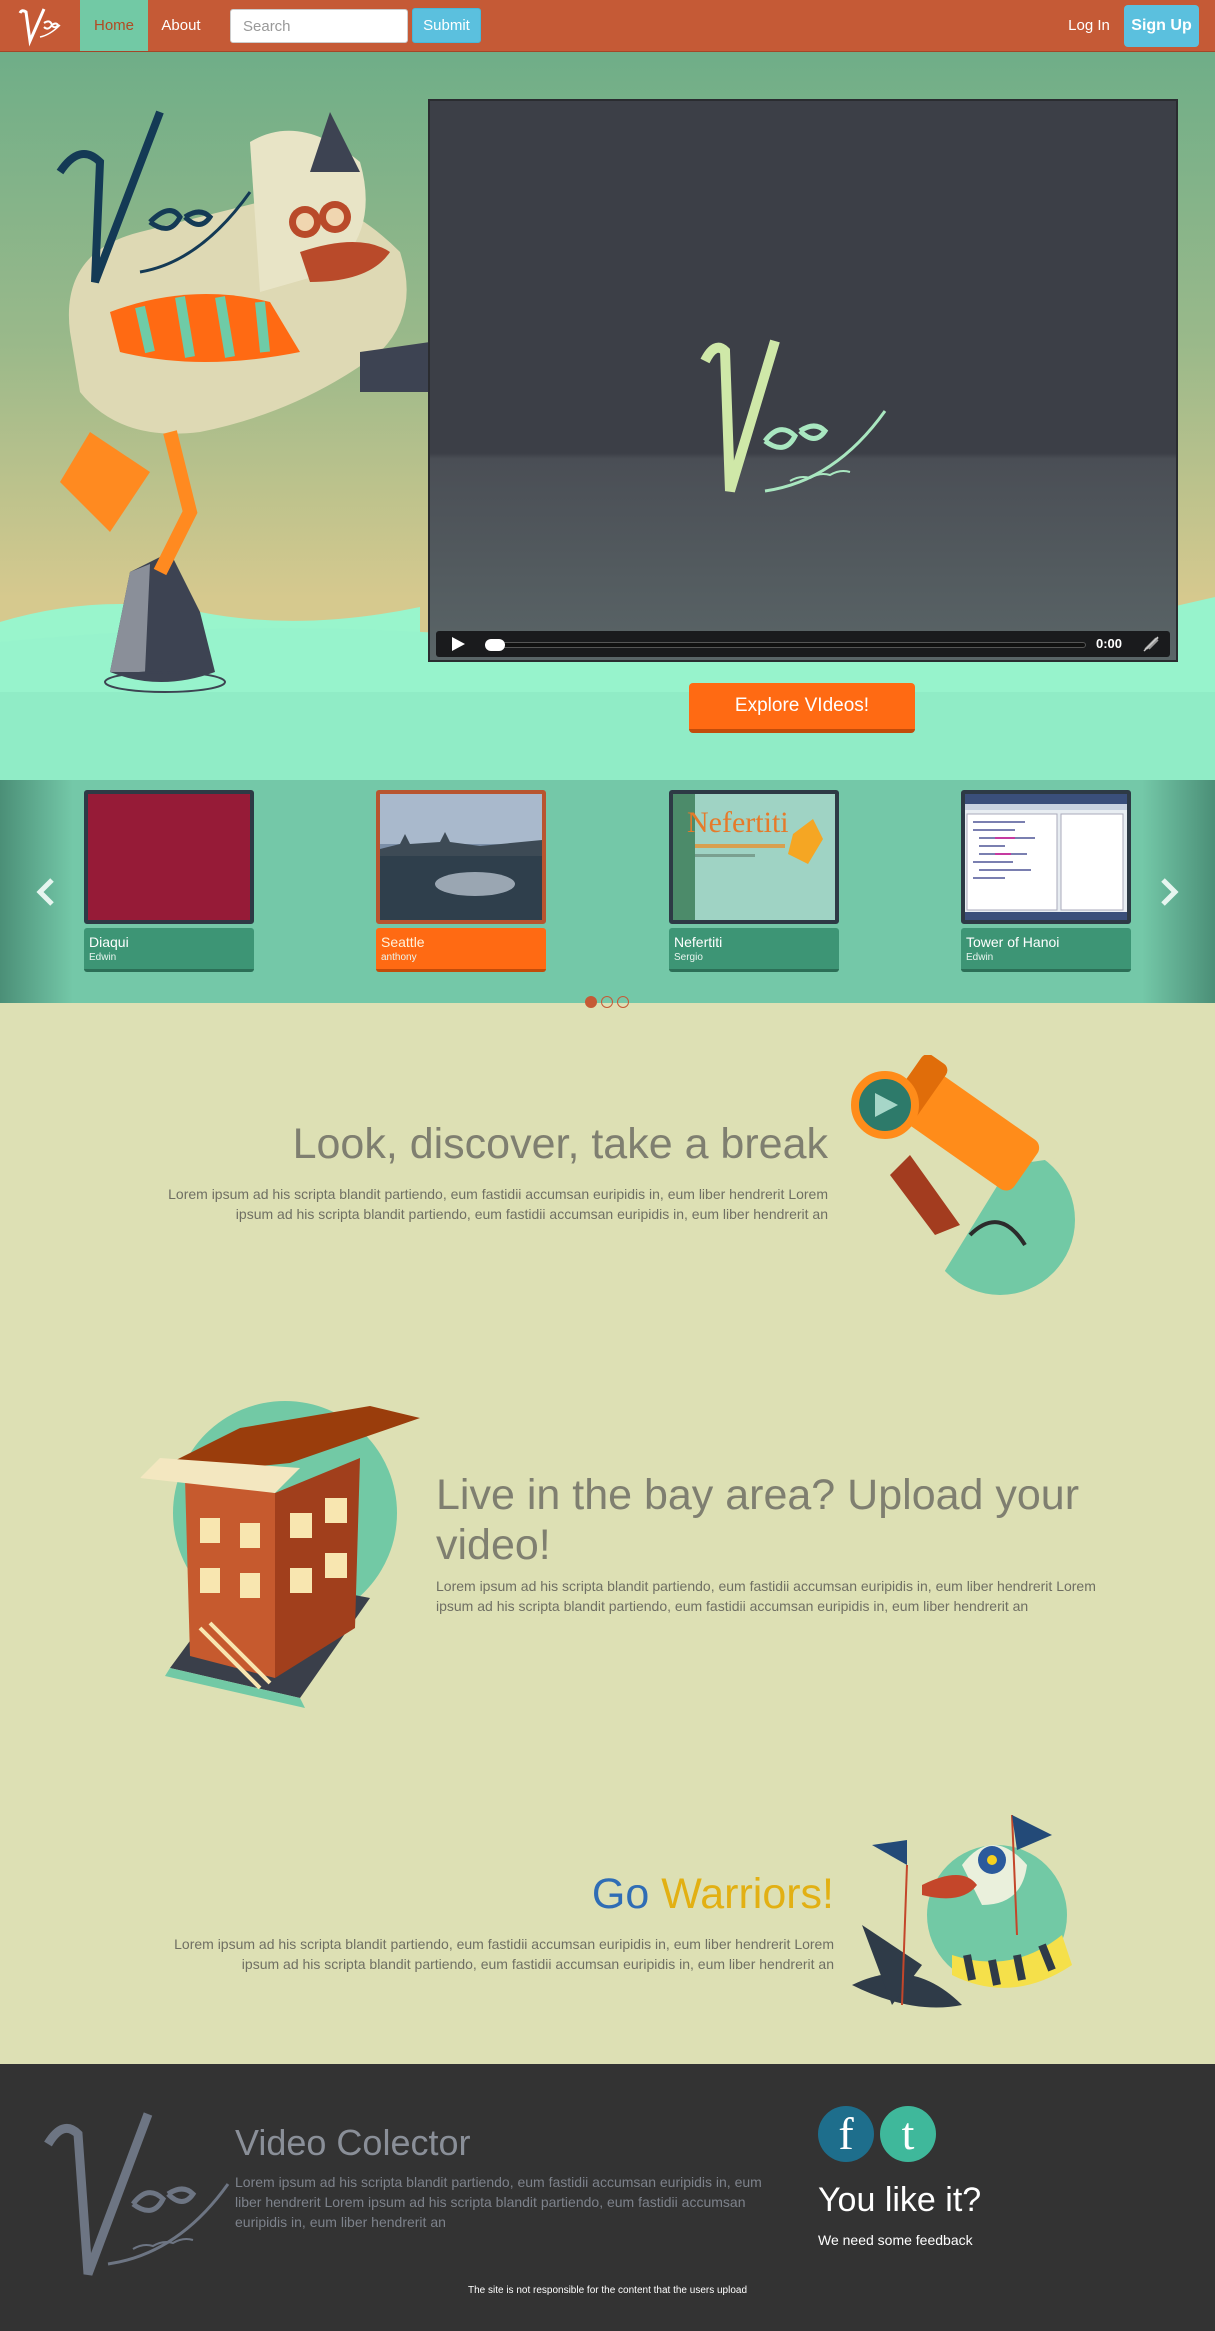  What do you see at coordinates (698, 942) in the screenshot?
I see `card-title: Nefertiti` at bounding box center [698, 942].